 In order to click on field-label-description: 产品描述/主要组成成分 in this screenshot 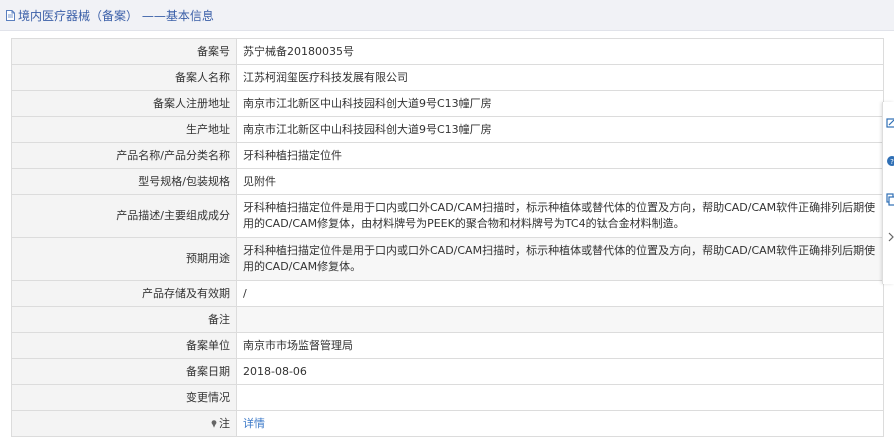, I will do `click(124, 216)`.